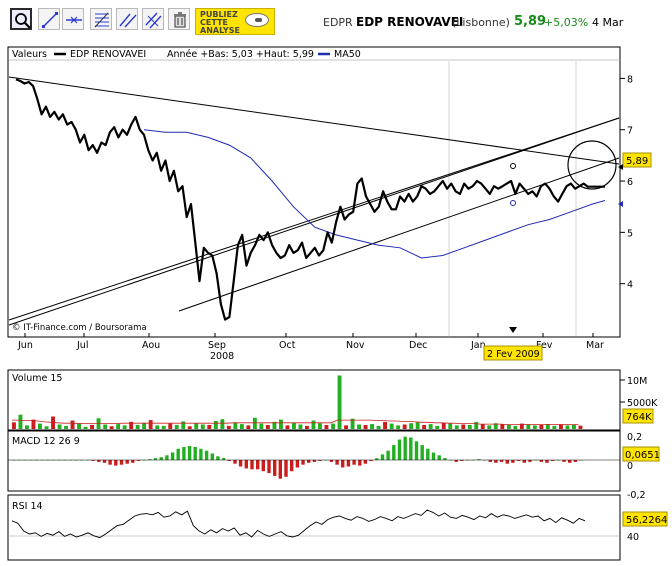 Image resolution: width=672 pixels, height=566 pixels. I want to click on quote-ticker: EDPR, so click(338, 22).